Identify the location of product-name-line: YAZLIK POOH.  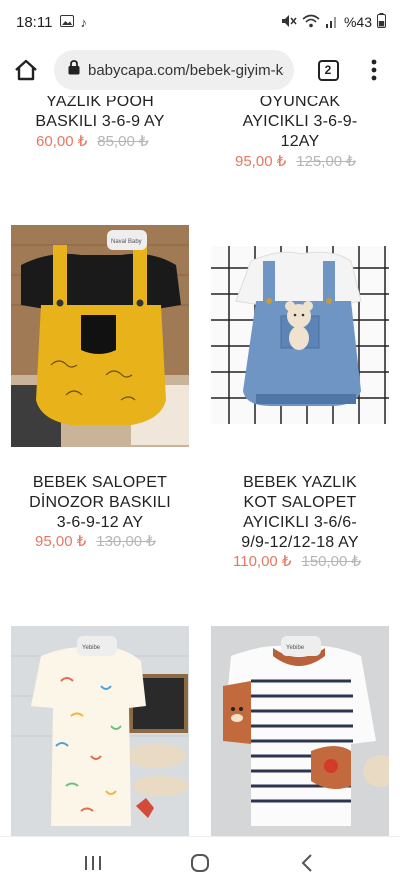
(100, 103).